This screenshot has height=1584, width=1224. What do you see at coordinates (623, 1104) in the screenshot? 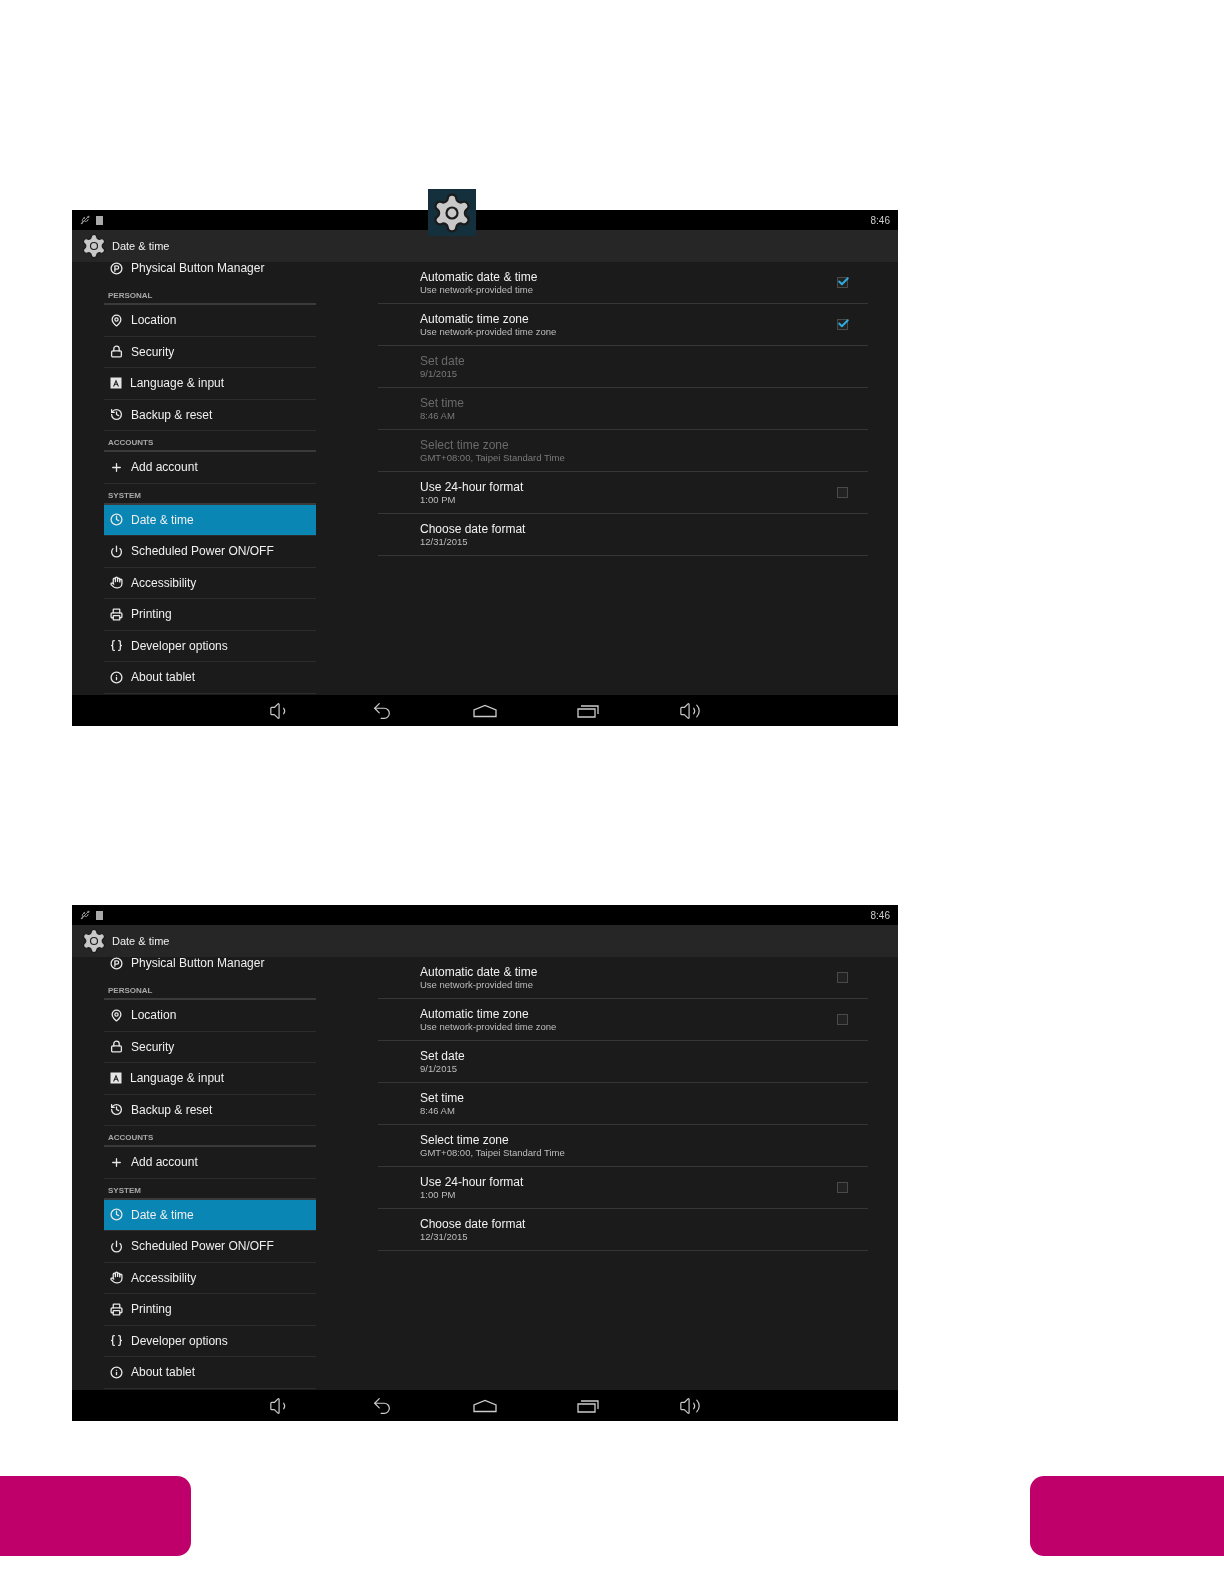
I see `setting-row: Set time 8:46 AM` at bounding box center [623, 1104].